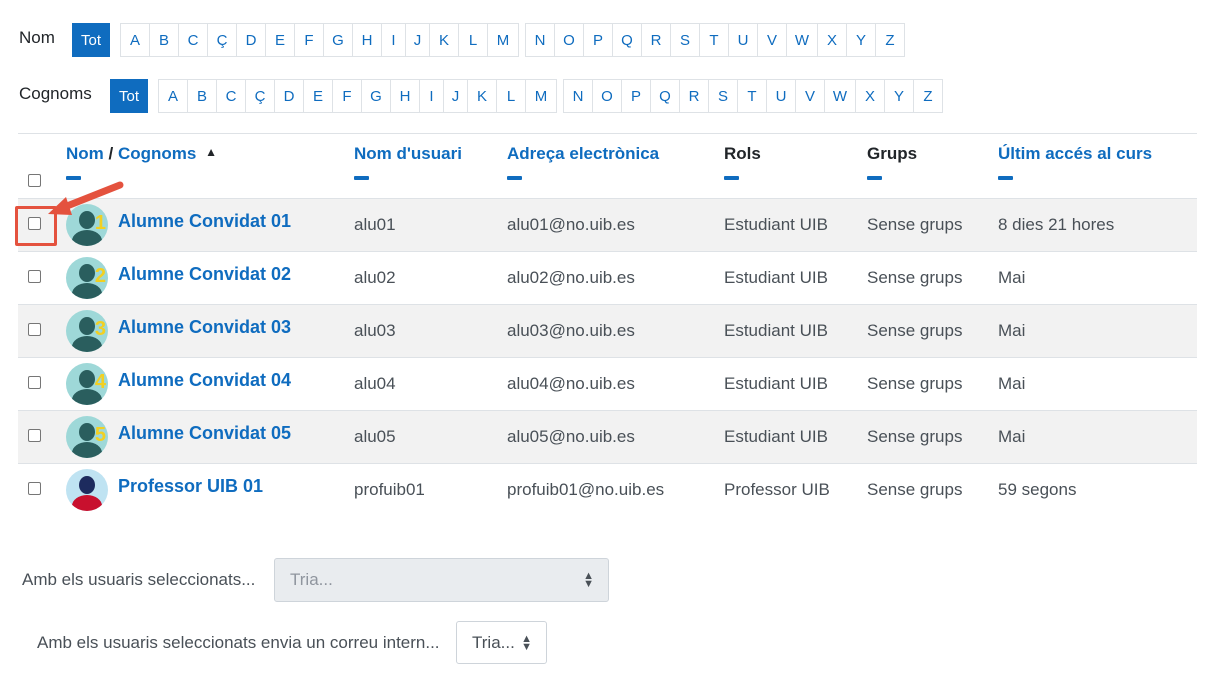 This screenshot has height=685, width=1217. Describe the element at coordinates (87, 278) in the screenshot. I see `avatar: 2` at that location.